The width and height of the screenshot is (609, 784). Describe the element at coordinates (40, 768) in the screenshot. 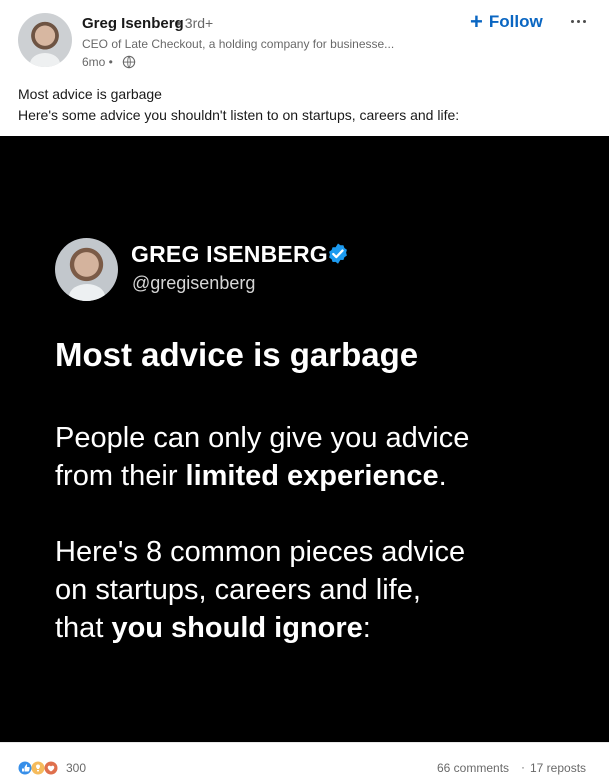

I see `reaction-icons` at that location.